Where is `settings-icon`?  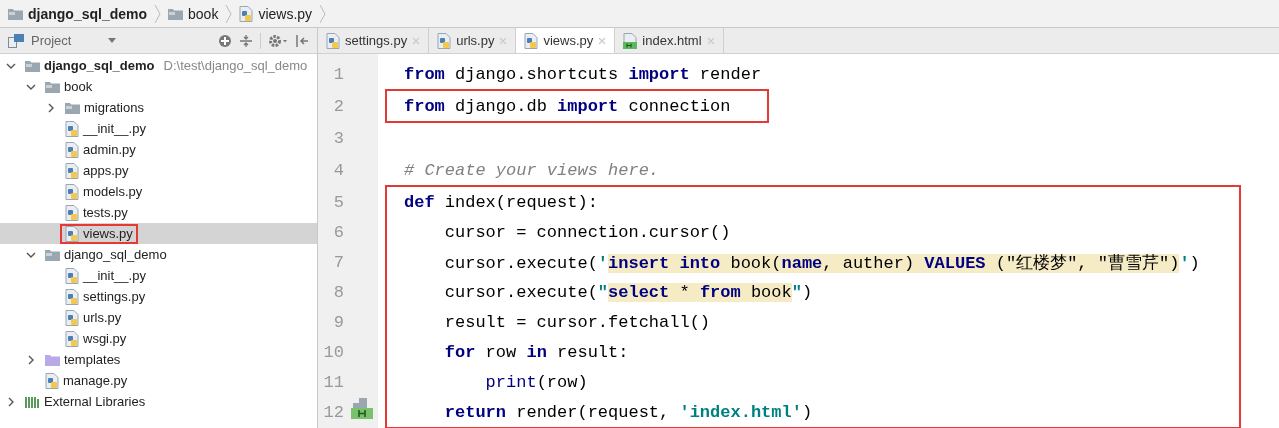
settings-icon is located at coordinates (278, 40).